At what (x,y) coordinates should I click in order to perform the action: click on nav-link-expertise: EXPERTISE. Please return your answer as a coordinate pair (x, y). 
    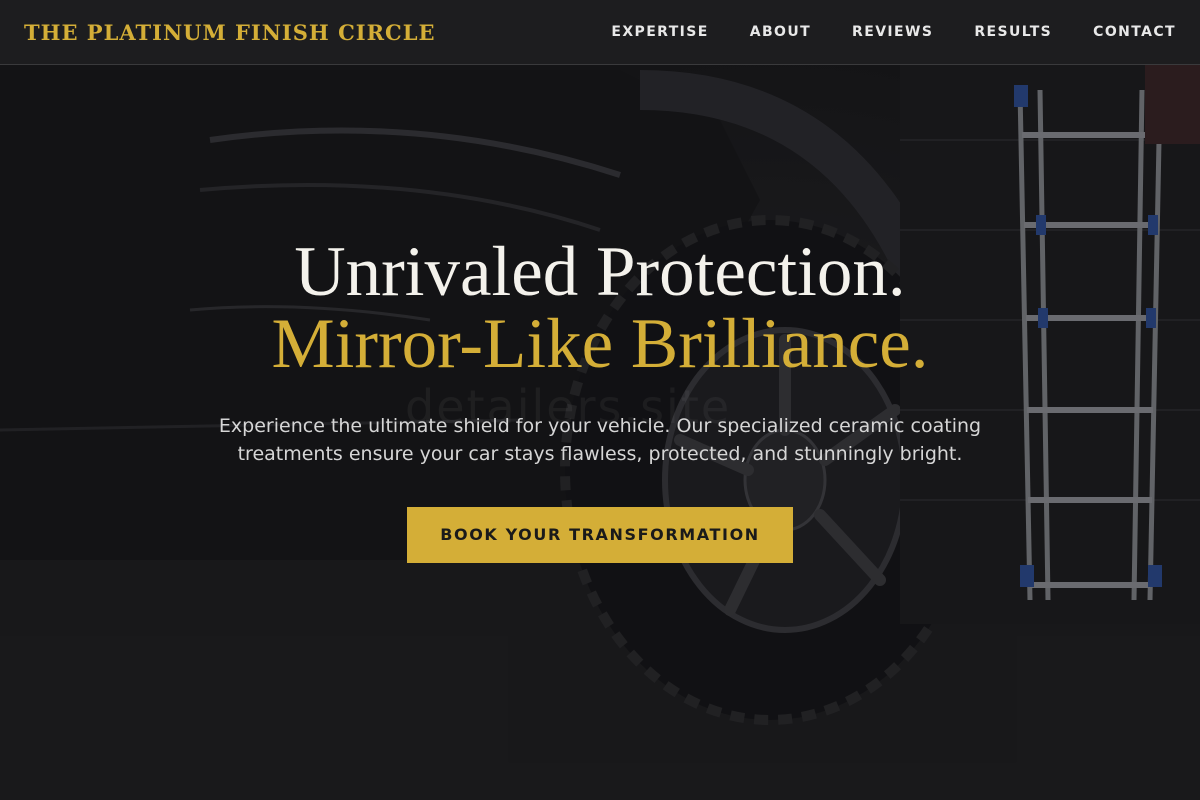
    Looking at the image, I should click on (659, 32).